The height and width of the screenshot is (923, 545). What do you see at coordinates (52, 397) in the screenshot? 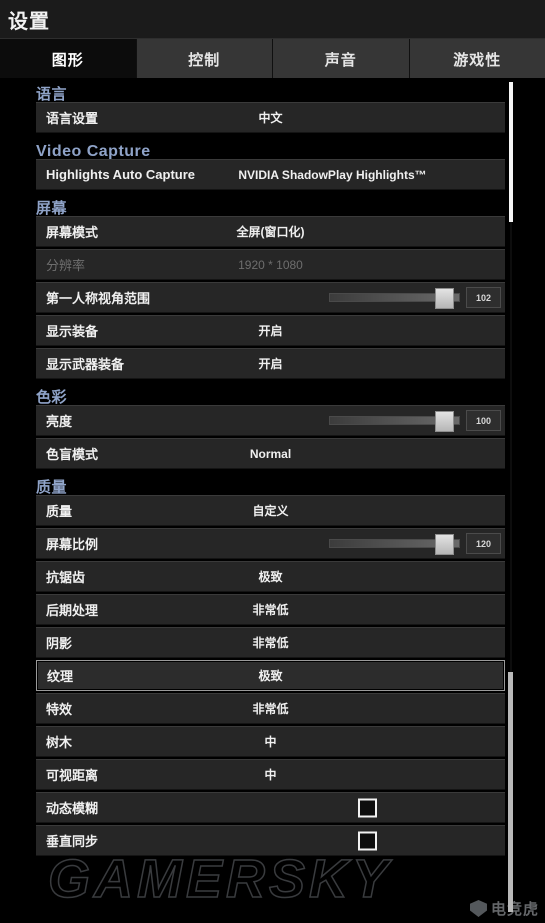
I see `section-header: 色彩` at bounding box center [52, 397].